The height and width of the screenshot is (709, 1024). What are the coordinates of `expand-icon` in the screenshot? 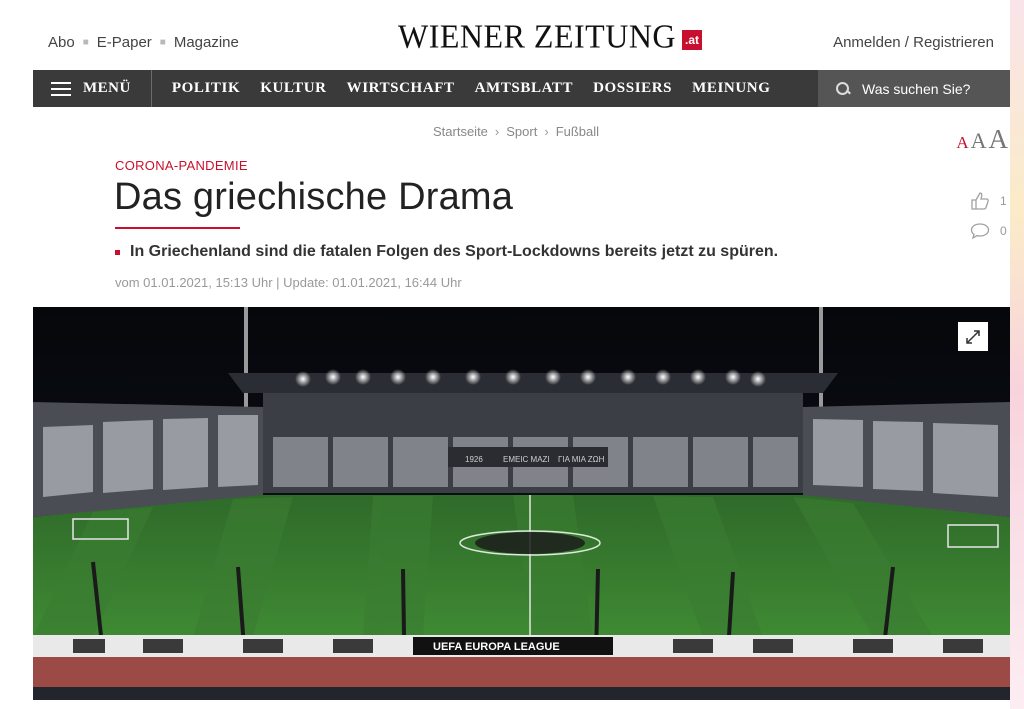 It's located at (973, 336).